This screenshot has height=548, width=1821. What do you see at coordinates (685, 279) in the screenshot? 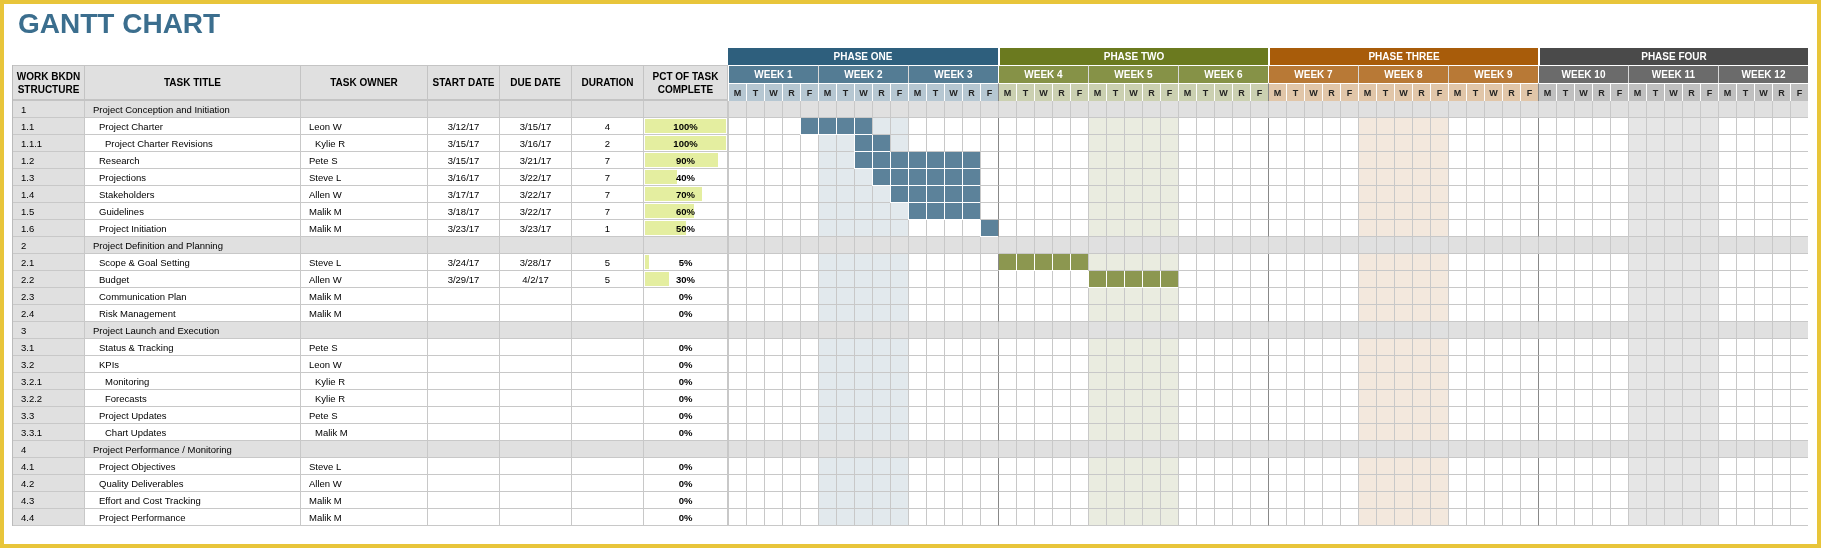
I see `percent-text: 30%` at bounding box center [685, 279].